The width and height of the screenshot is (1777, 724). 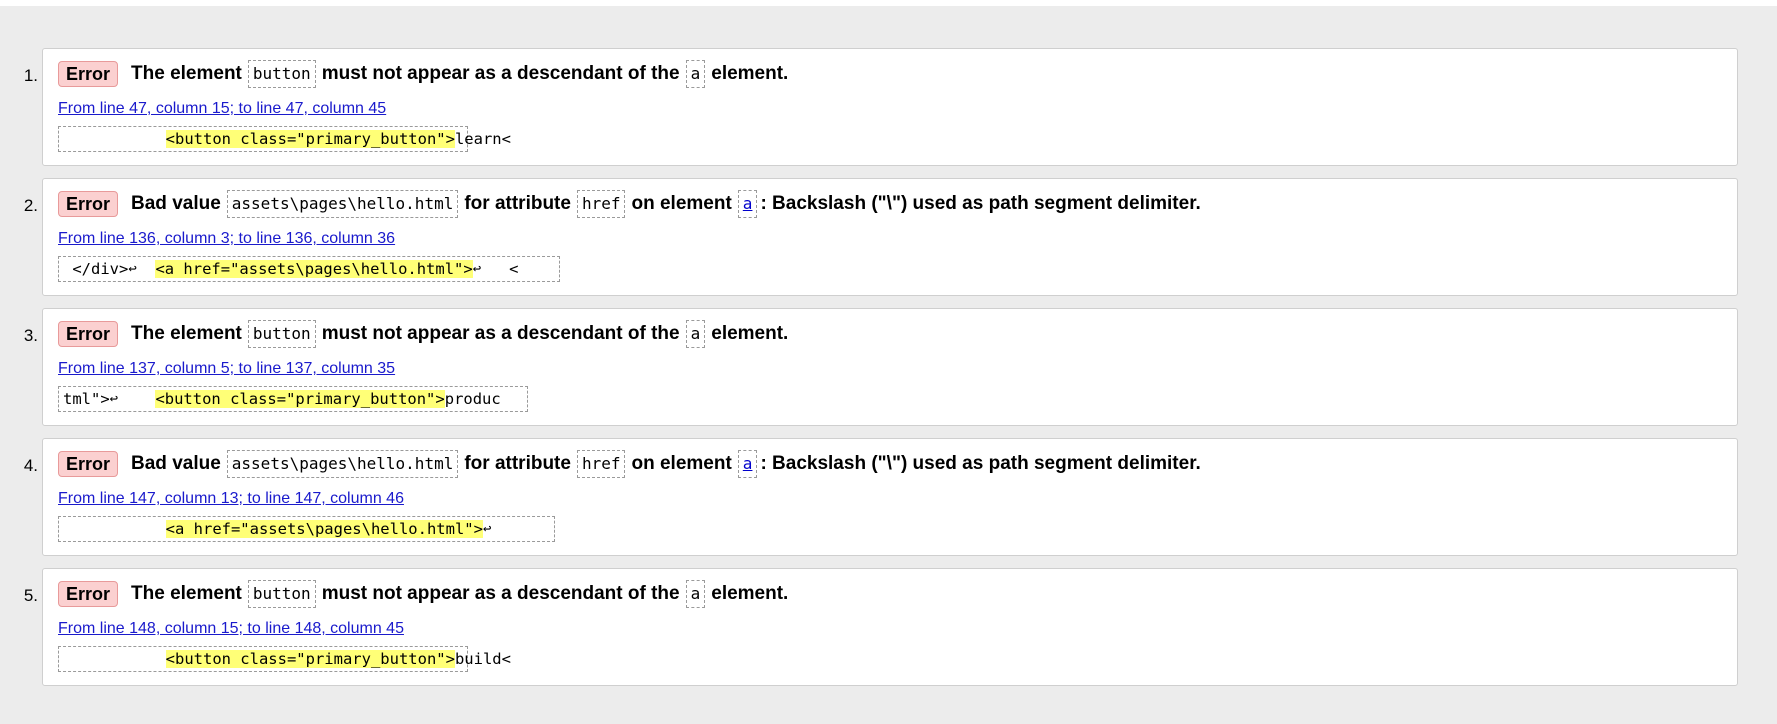 I want to click on code-extract: <button class="primary_button"> build<, so click(x=284, y=659).